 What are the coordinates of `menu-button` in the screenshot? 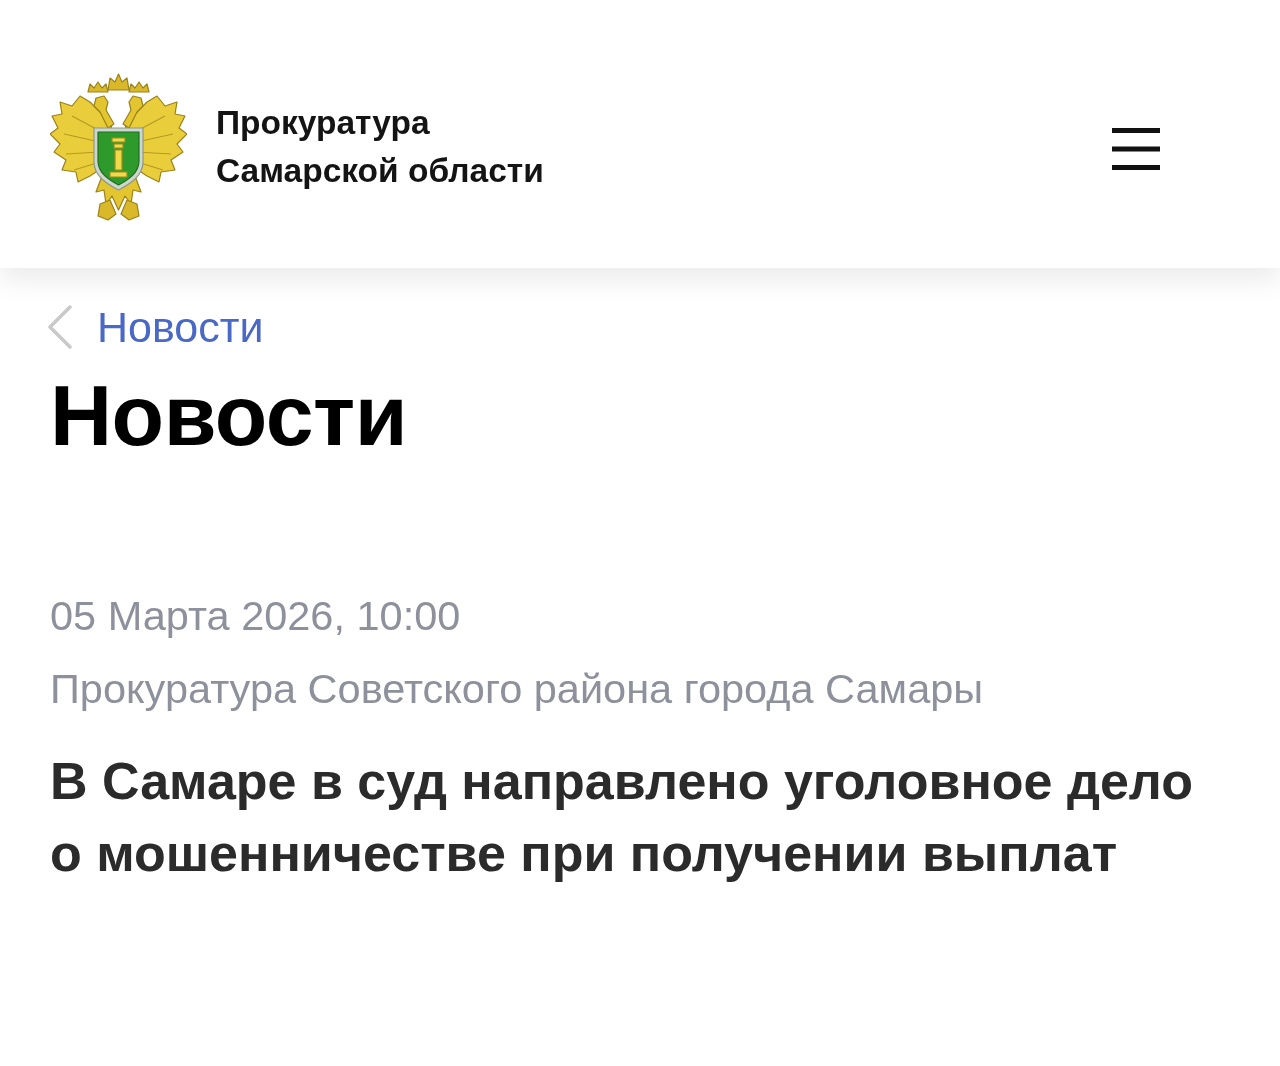 It's located at (1136, 149).